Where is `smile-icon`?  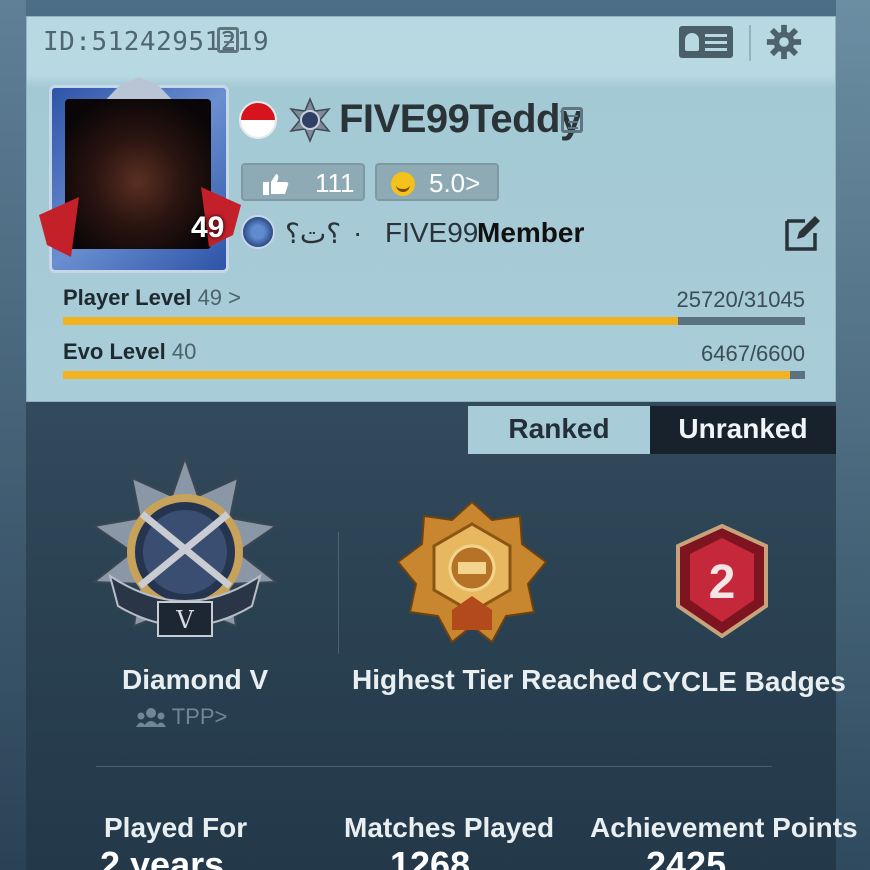 smile-icon is located at coordinates (403, 184).